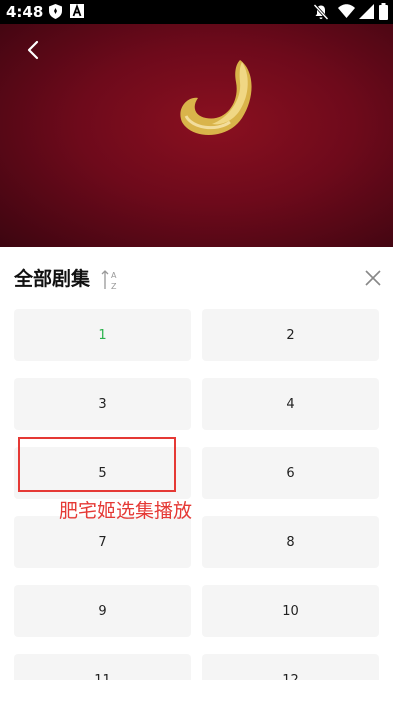 The image size is (393, 705). I want to click on shield-icon, so click(55, 11).